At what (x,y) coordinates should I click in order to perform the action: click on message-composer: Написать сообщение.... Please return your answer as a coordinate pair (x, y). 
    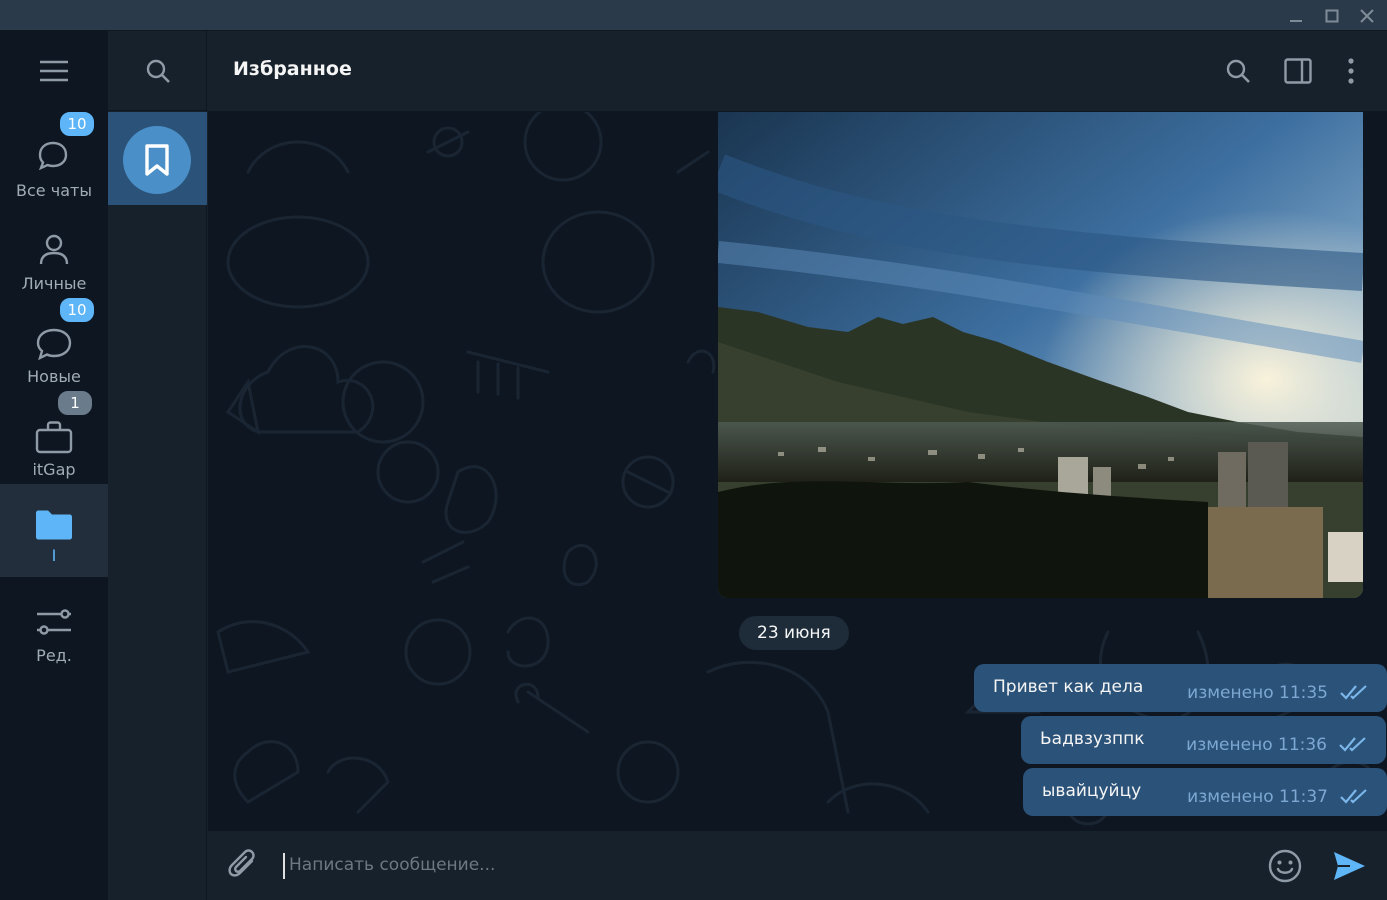
    Looking at the image, I should click on (797, 865).